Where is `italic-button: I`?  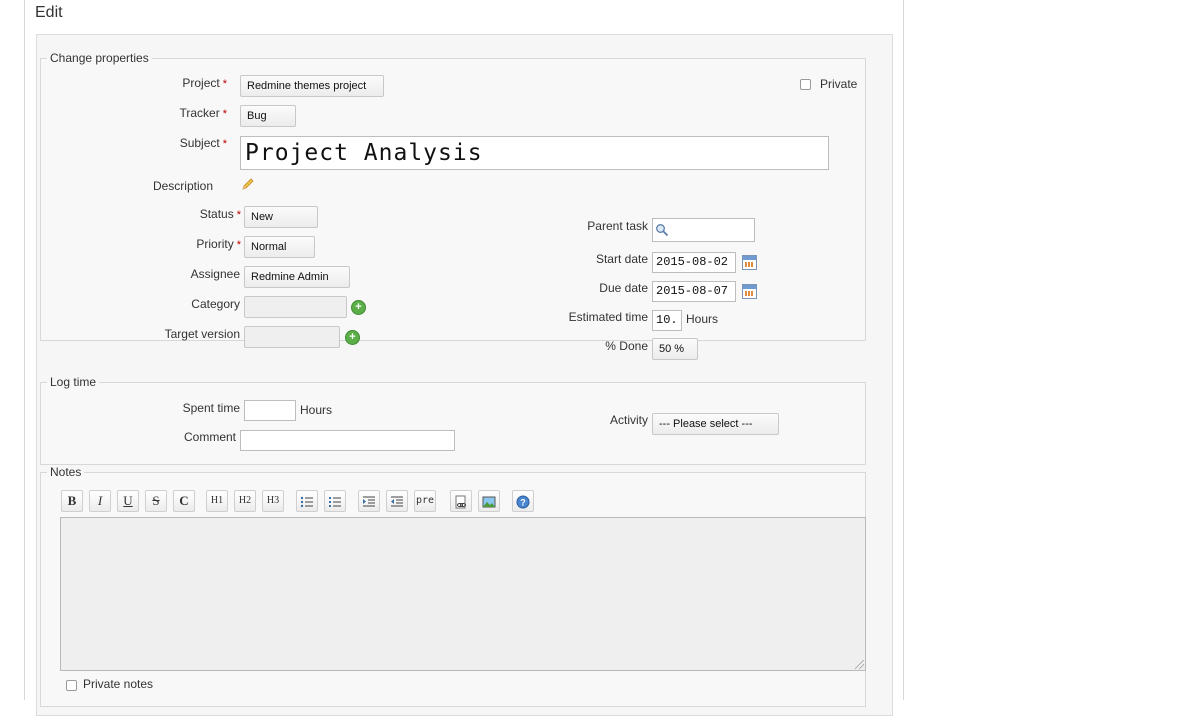 italic-button: I is located at coordinates (100, 501).